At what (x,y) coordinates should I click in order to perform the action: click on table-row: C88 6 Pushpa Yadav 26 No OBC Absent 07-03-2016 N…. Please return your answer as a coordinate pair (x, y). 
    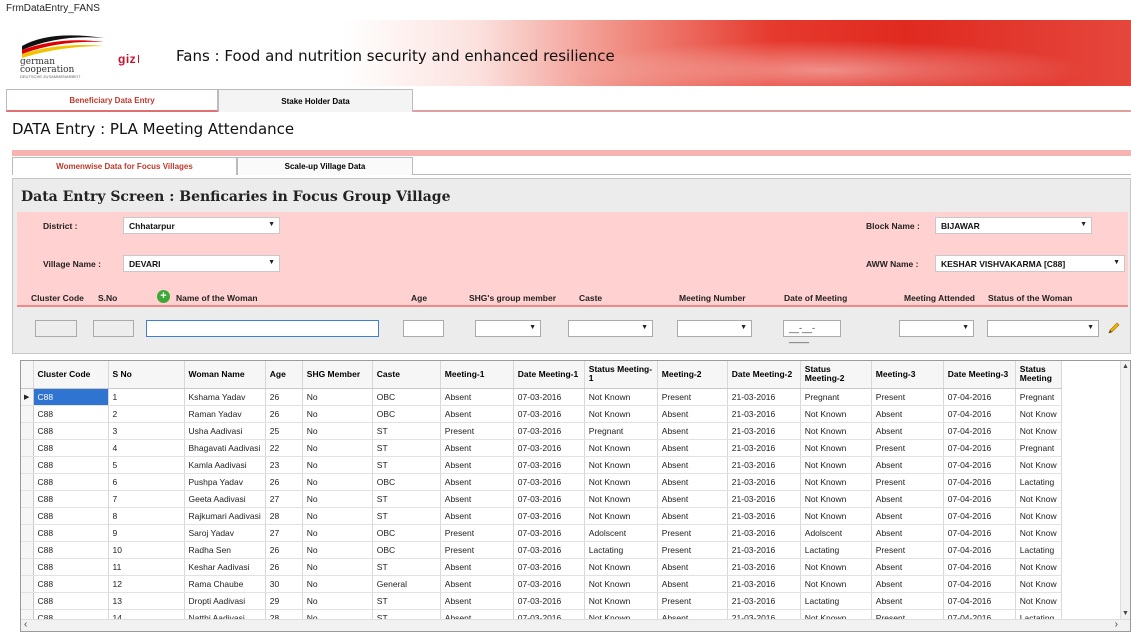
    Looking at the image, I should click on (541, 482).